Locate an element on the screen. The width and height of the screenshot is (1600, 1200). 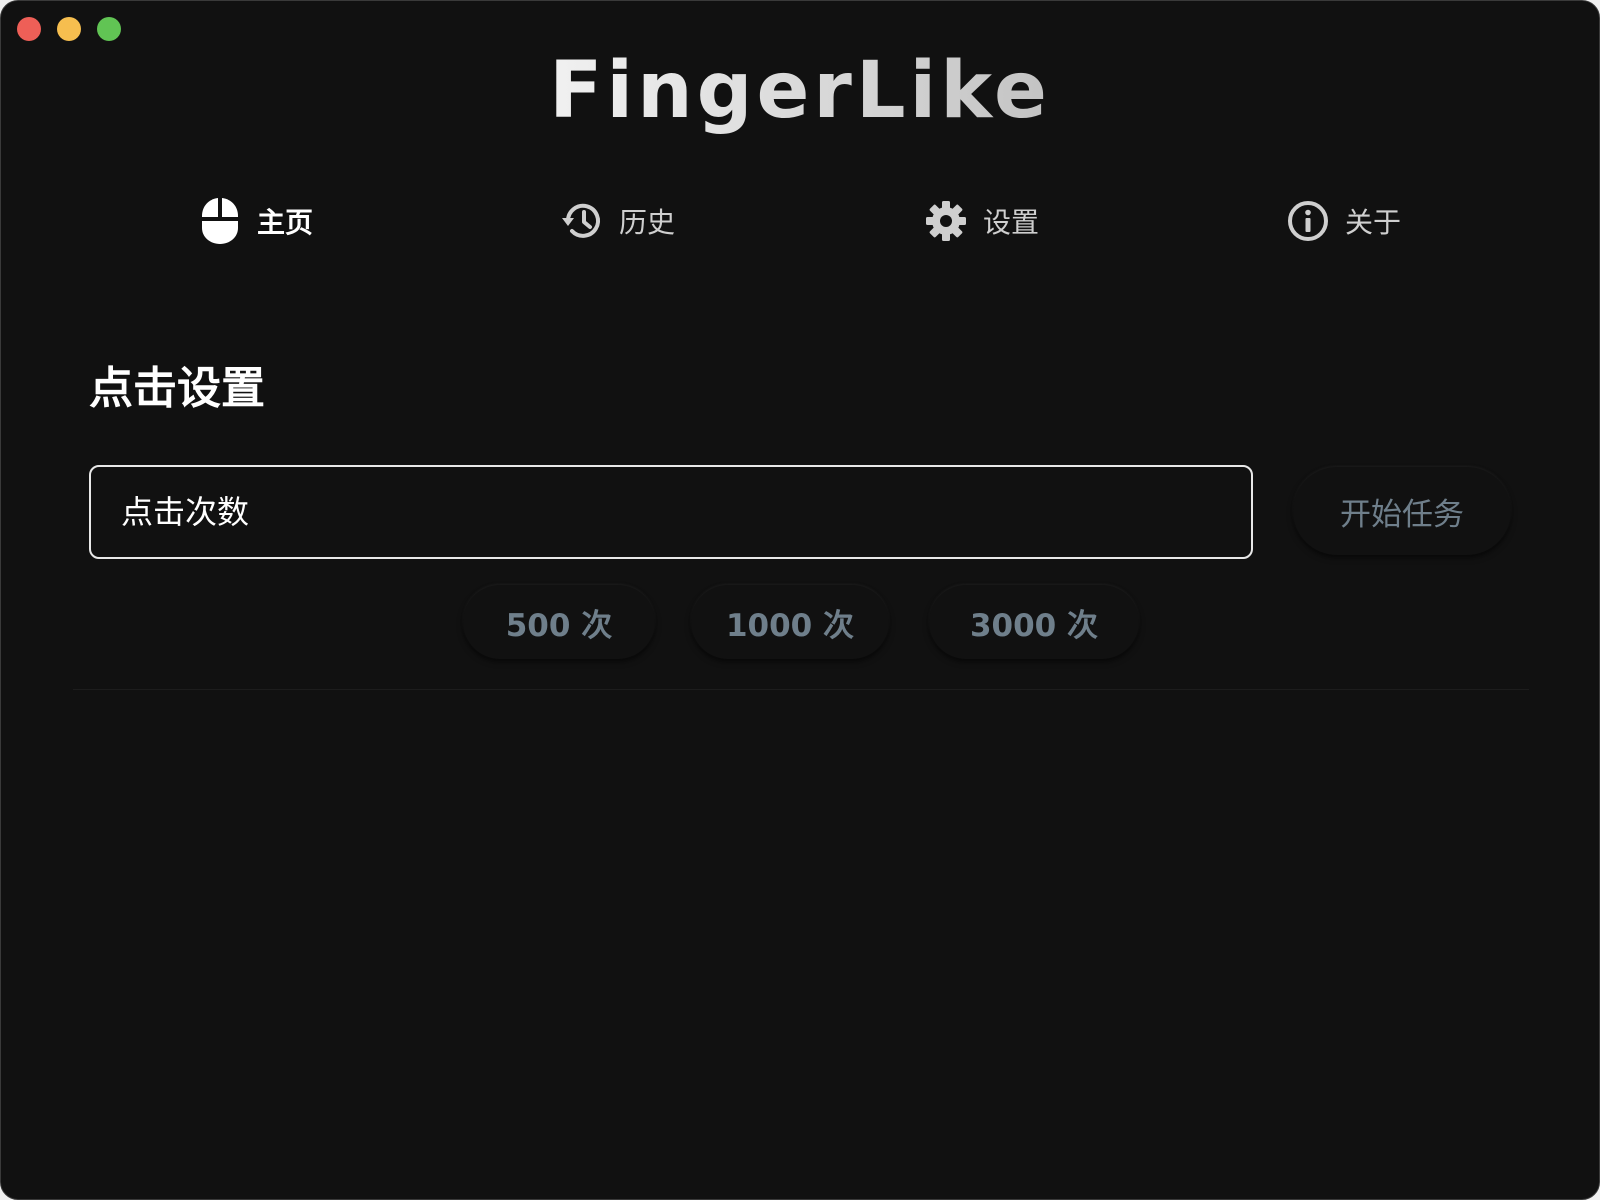
preset-500-button: 500 次 is located at coordinates (559, 622).